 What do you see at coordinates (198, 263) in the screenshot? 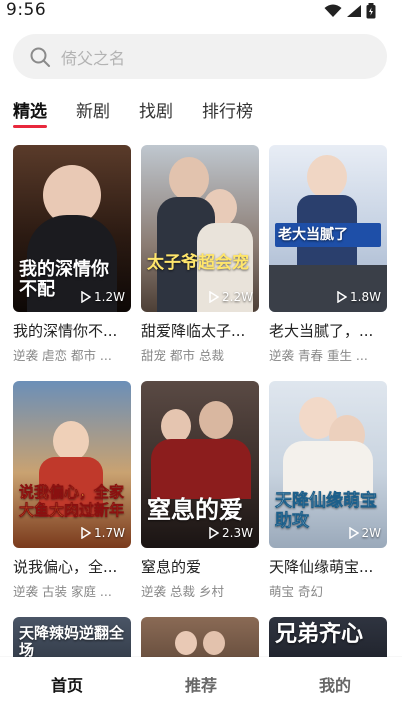
I see `poster-title-art: 太子爷超会宠` at bounding box center [198, 263].